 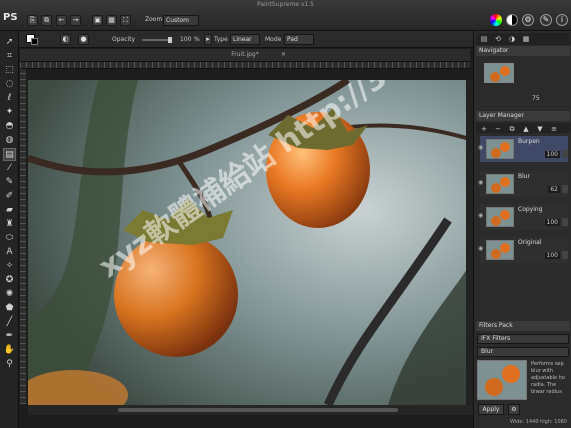 I want to click on layer-row: ◉ Blur 62, so click(x=523, y=184).